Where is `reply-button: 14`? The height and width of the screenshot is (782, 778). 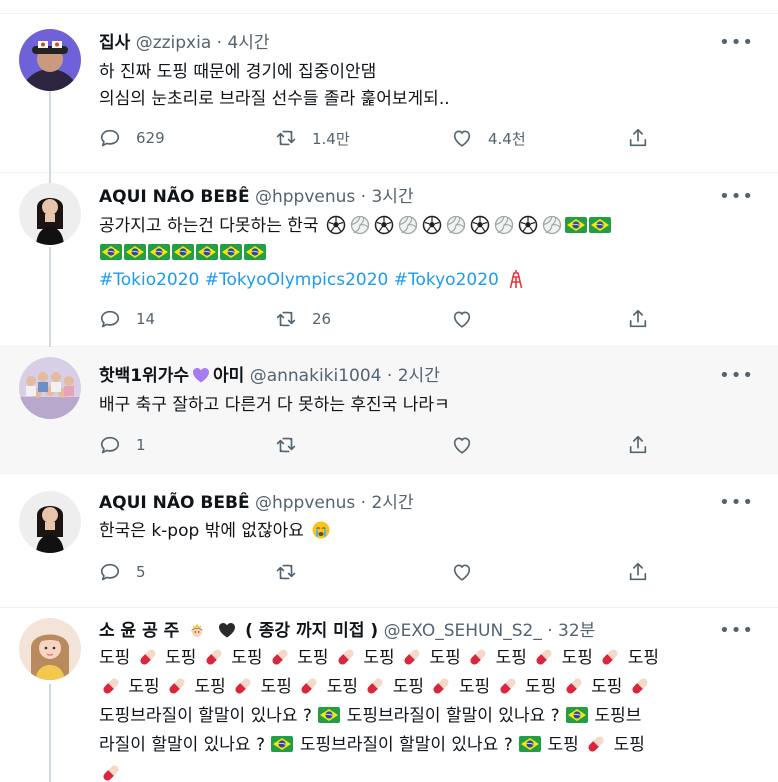
reply-button: 14 is located at coordinates (127, 319).